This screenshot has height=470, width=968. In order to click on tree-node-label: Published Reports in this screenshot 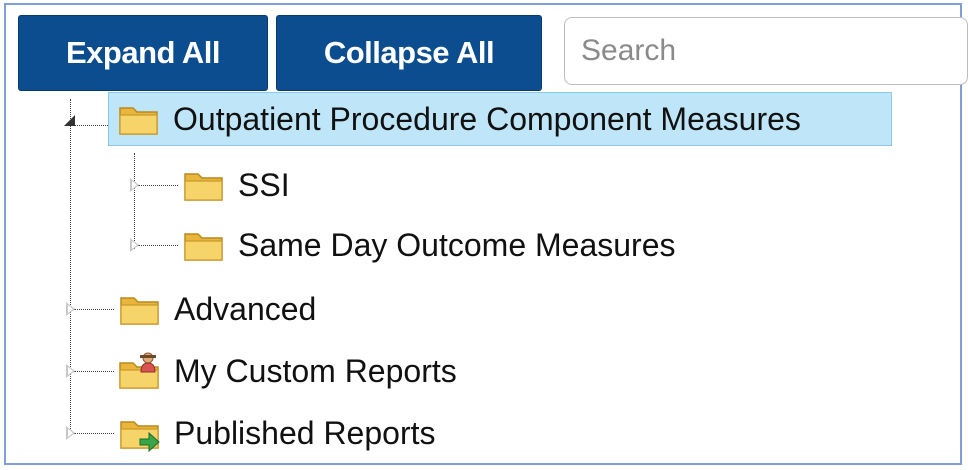, I will do `click(305, 432)`.